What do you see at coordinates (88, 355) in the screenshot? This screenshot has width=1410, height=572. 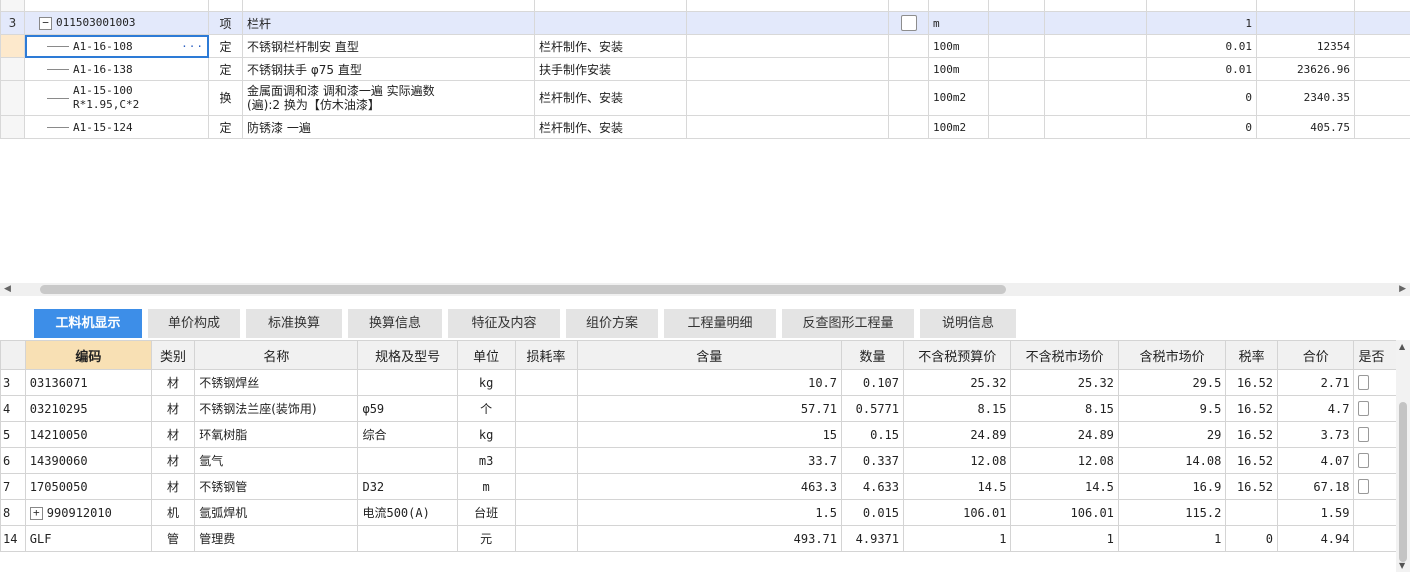 I see `column-header: 编码` at bounding box center [88, 355].